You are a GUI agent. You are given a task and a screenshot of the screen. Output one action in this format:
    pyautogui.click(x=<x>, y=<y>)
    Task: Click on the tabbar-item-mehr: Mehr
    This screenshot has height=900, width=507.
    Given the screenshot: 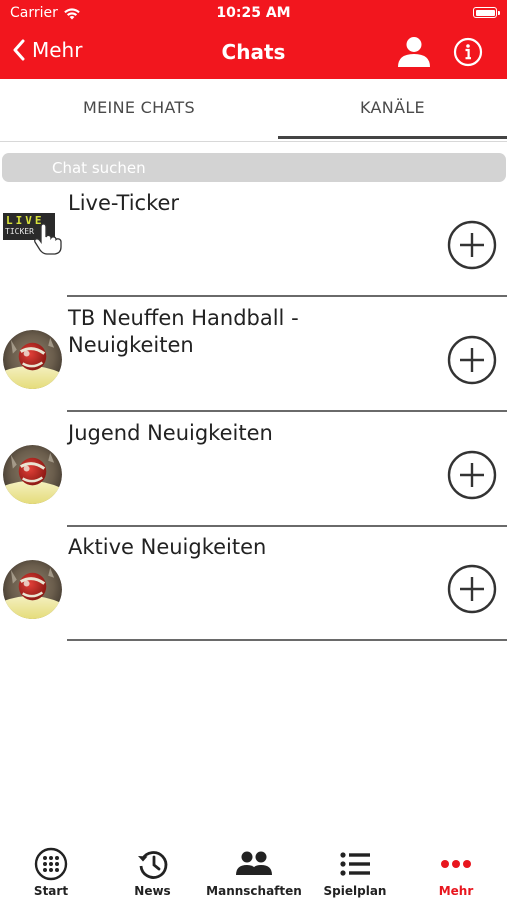 What is the action you would take?
    pyautogui.click(x=456, y=866)
    